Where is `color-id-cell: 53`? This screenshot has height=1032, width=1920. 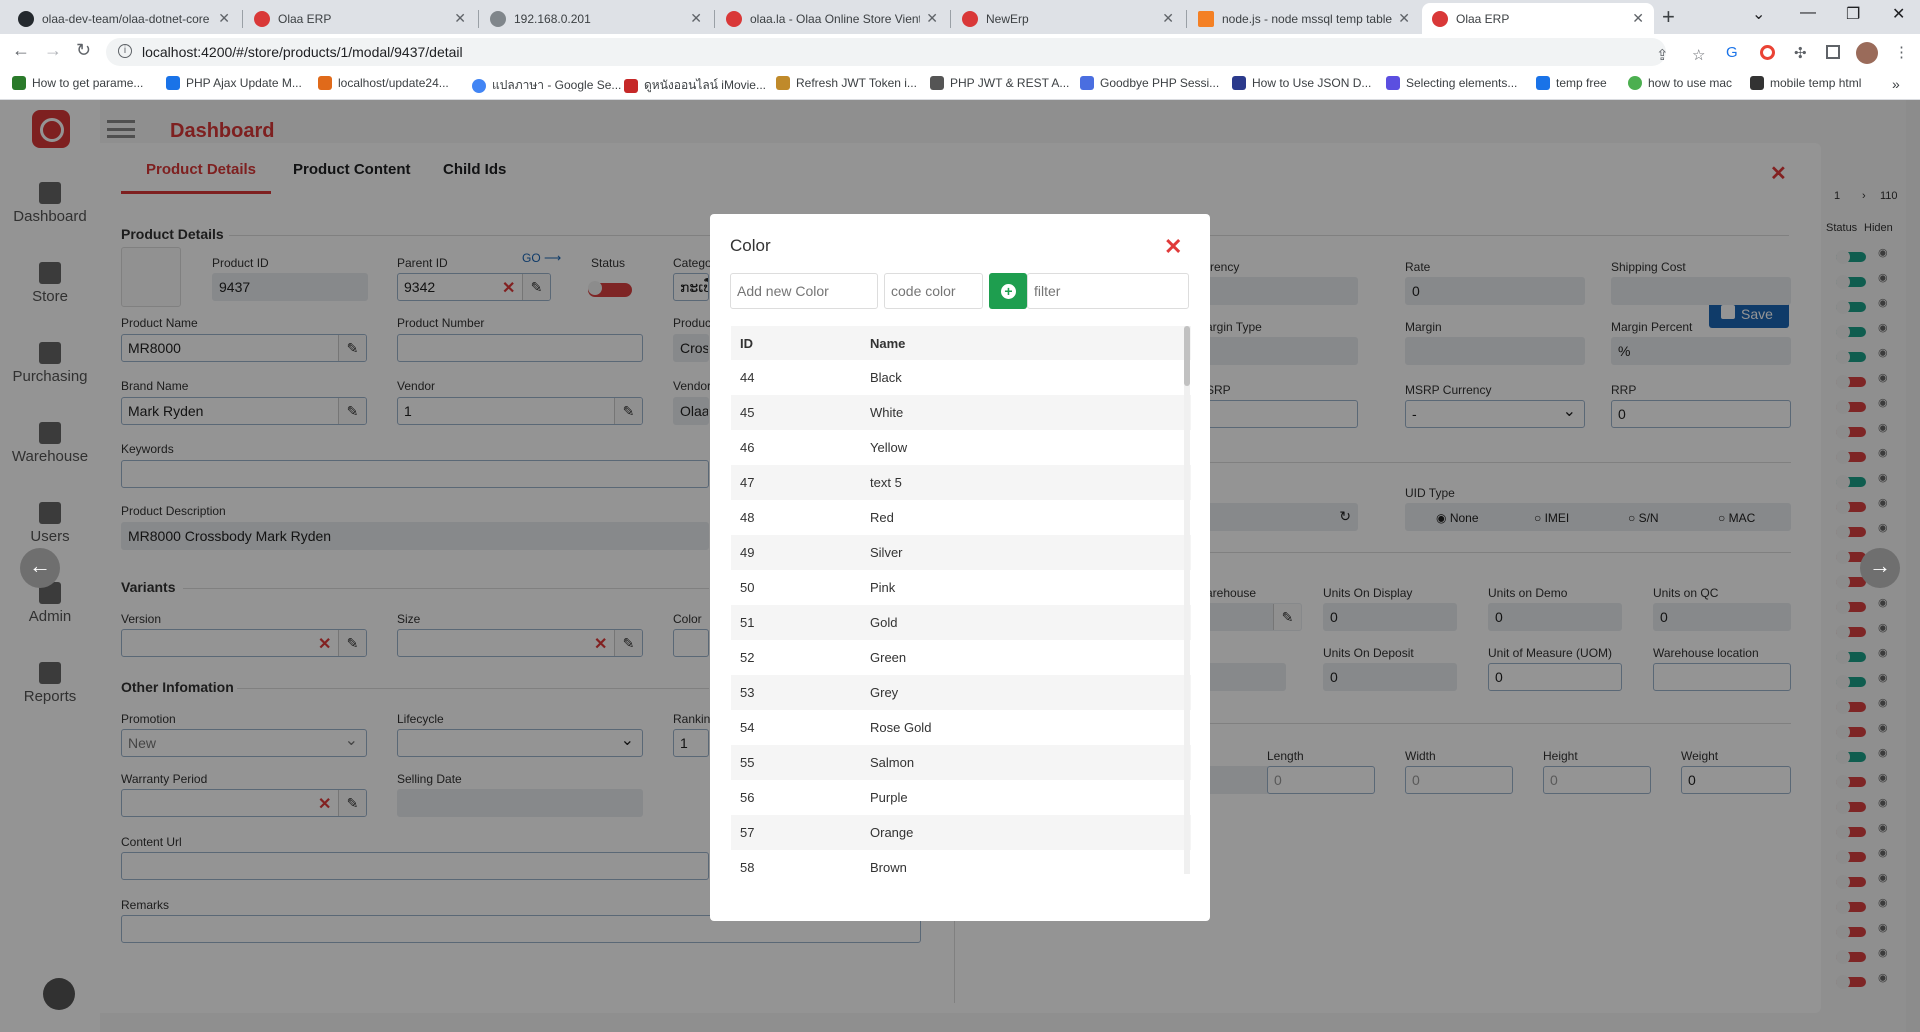 color-id-cell: 53 is located at coordinates (747, 692).